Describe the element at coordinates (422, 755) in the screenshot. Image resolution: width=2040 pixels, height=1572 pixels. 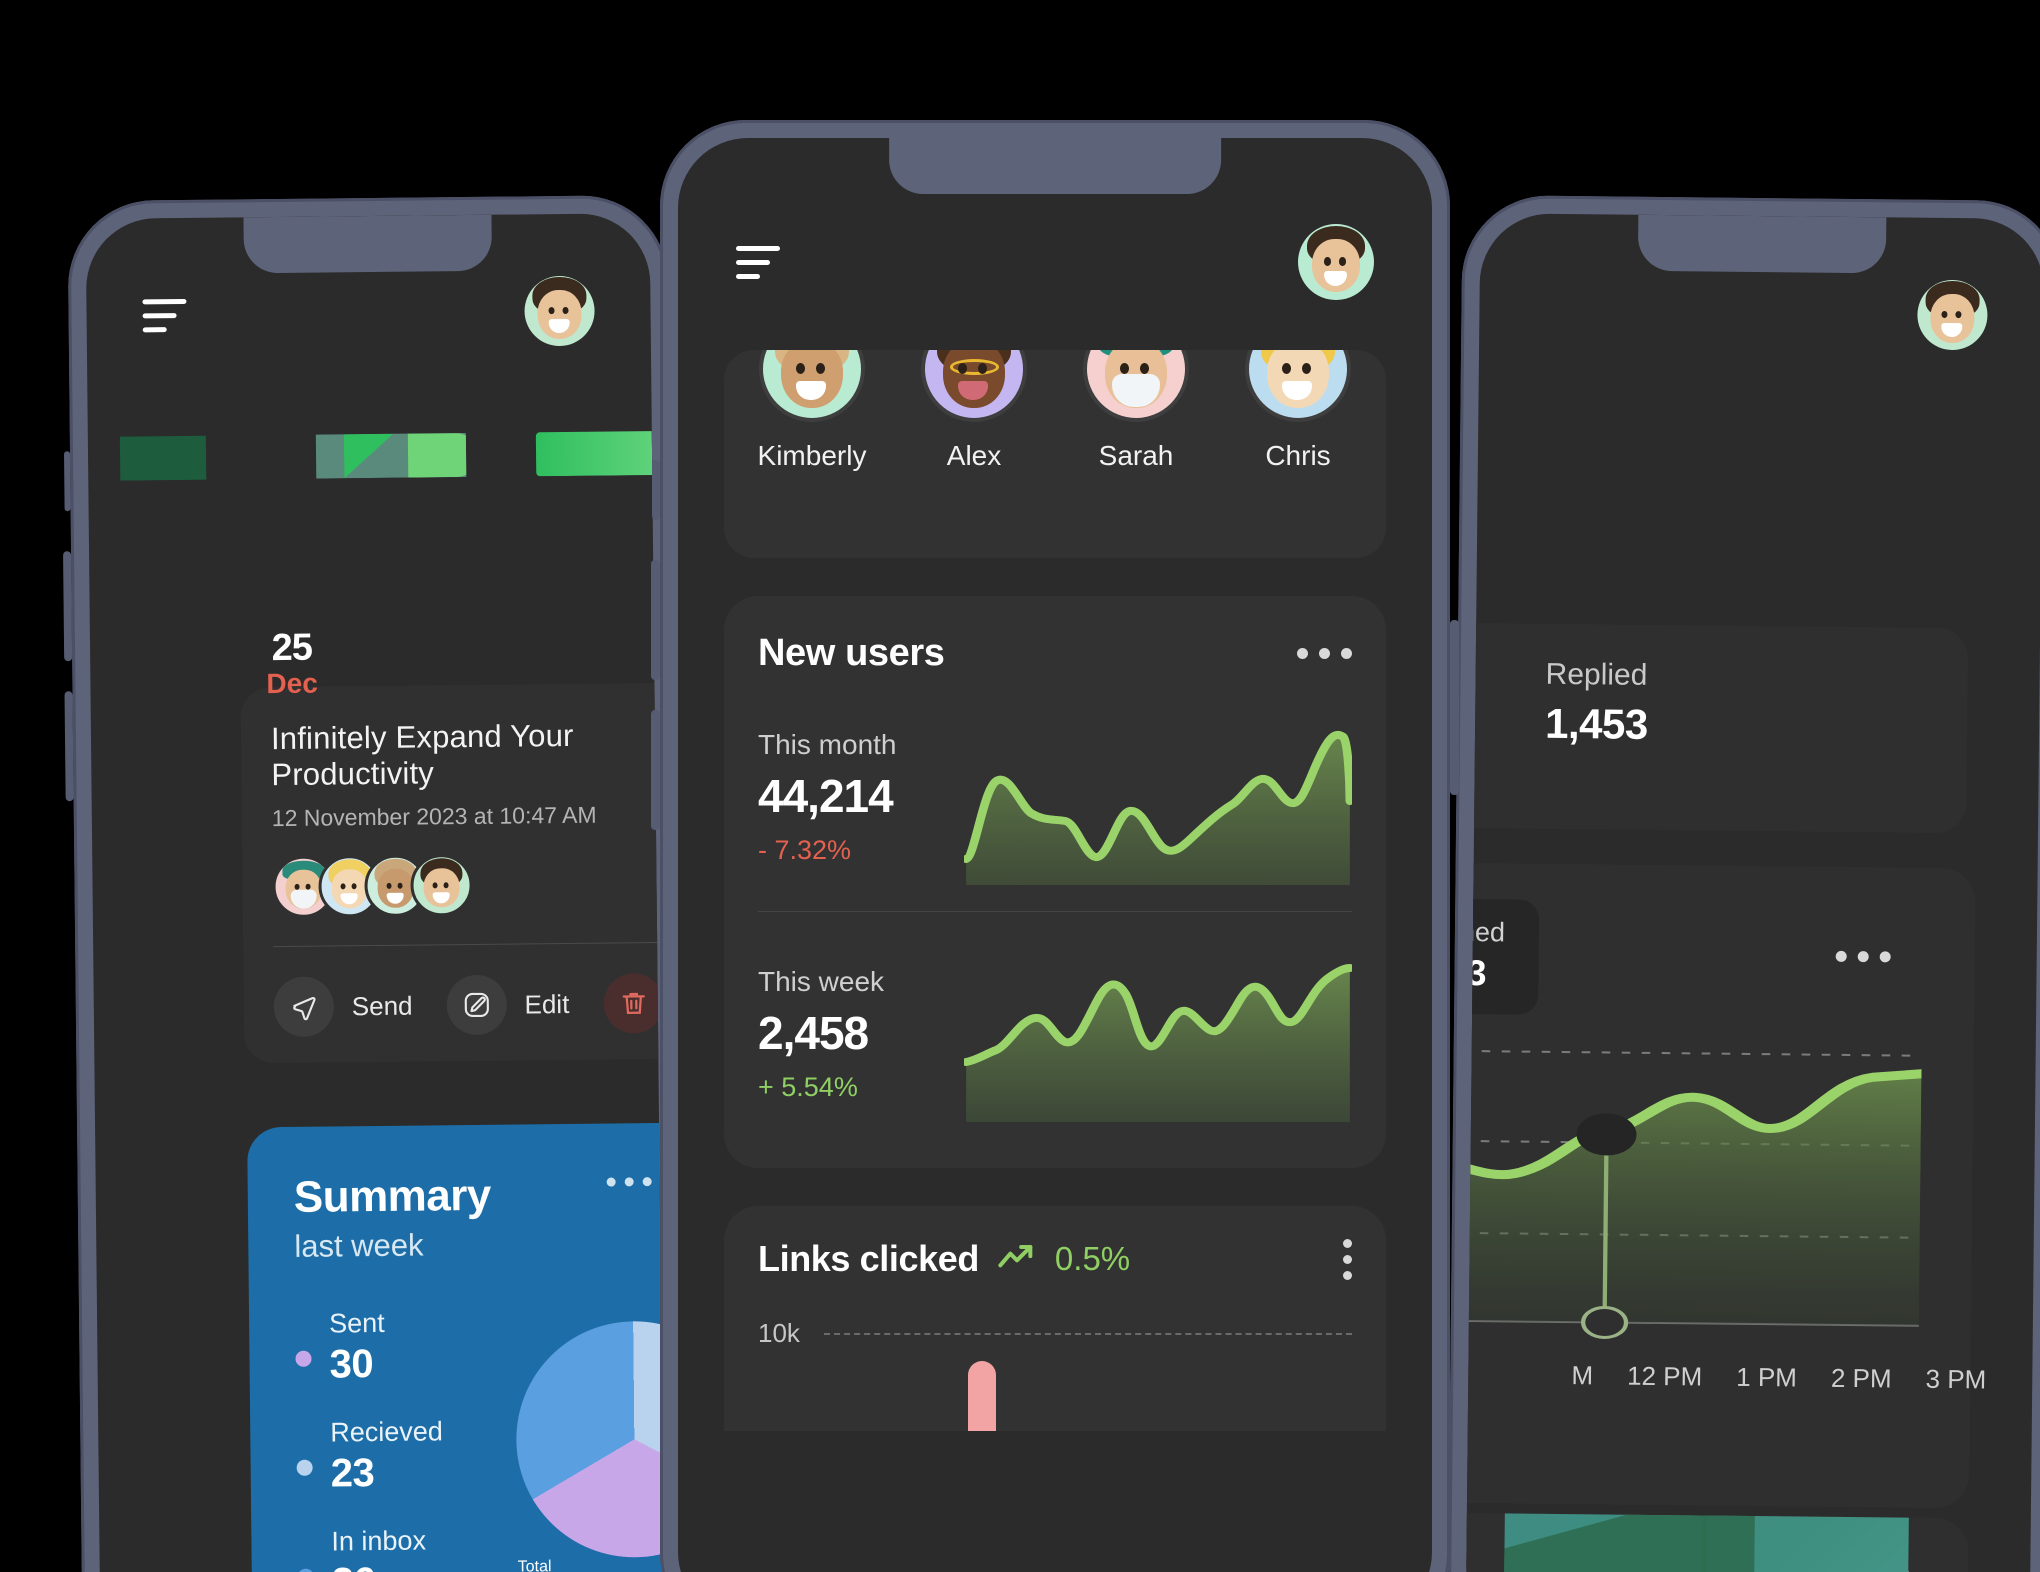
I see `mail-title: Infinitely Expand Your Productivity` at that location.